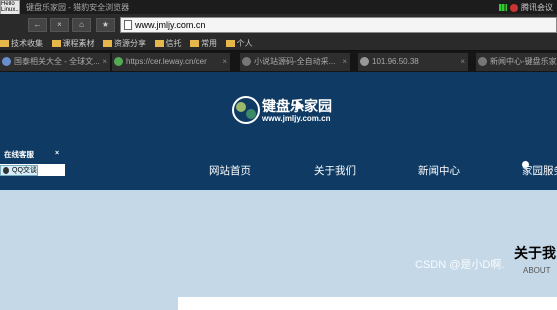 The width and height of the screenshot is (557, 310). What do you see at coordinates (537, 7) in the screenshot?
I see `network-label: 腾讯会议` at bounding box center [537, 7].